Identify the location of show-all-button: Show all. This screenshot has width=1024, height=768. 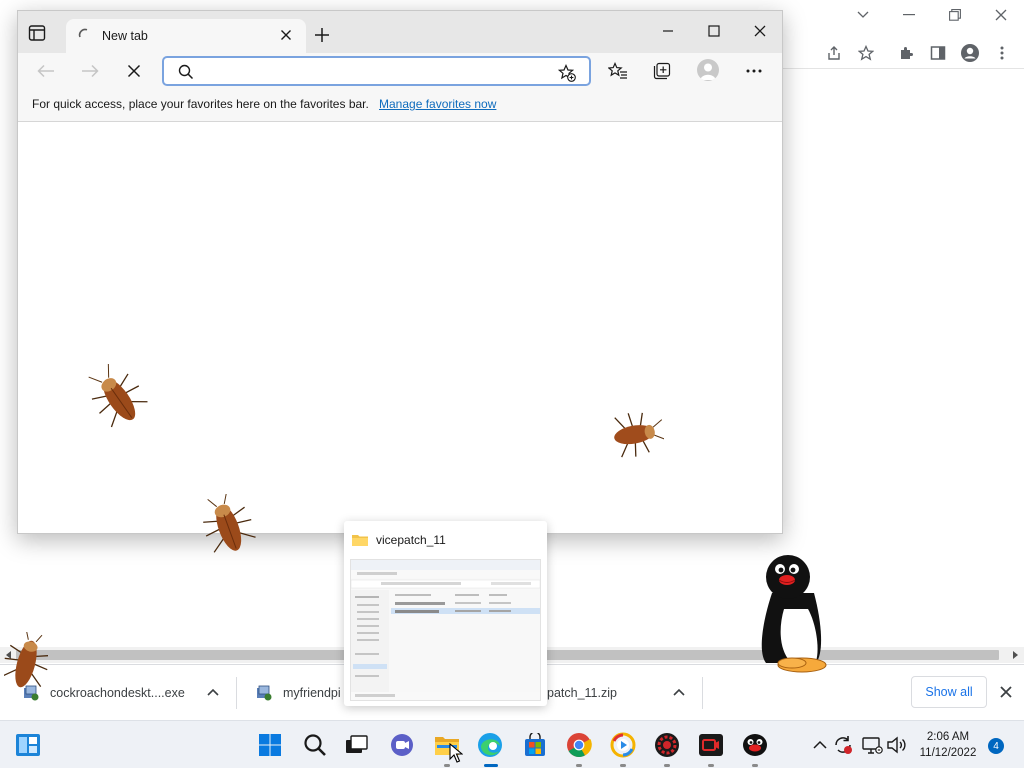
(949, 692).